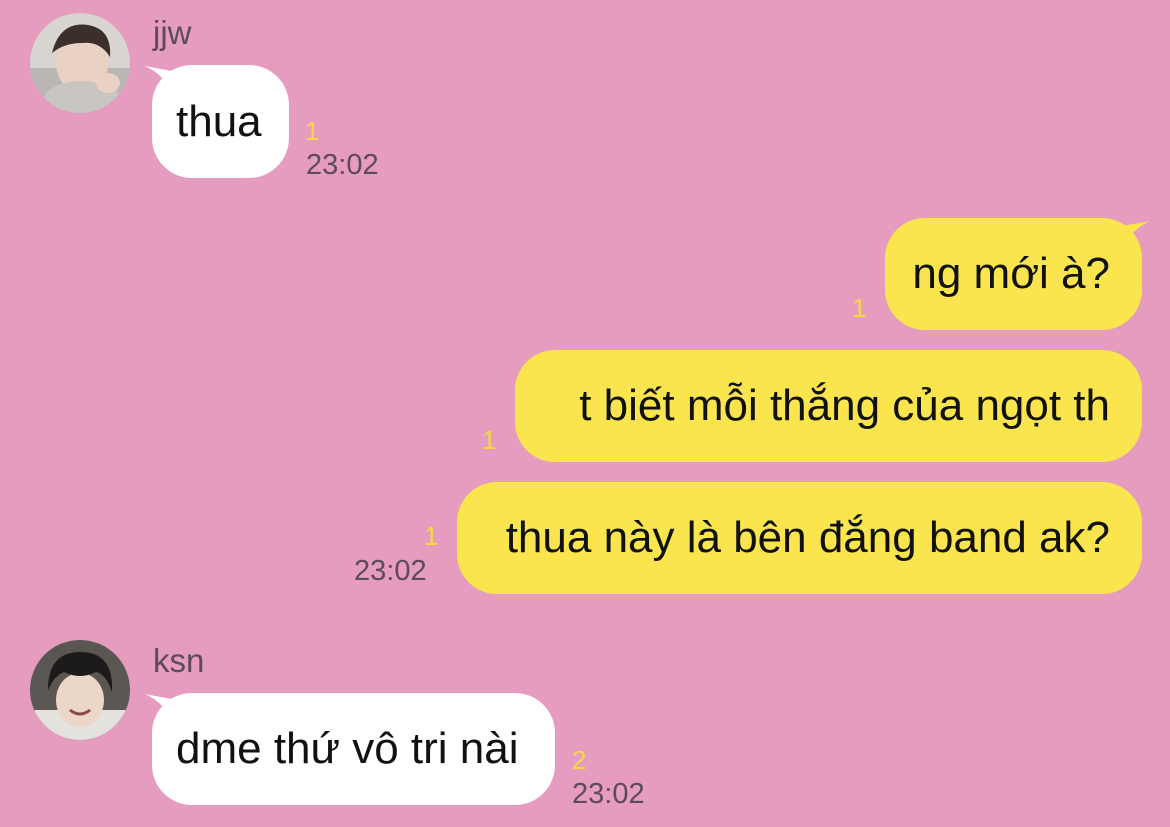 The height and width of the screenshot is (827, 1170). I want to click on message-text: dme thứ vô tri nài, so click(347, 748).